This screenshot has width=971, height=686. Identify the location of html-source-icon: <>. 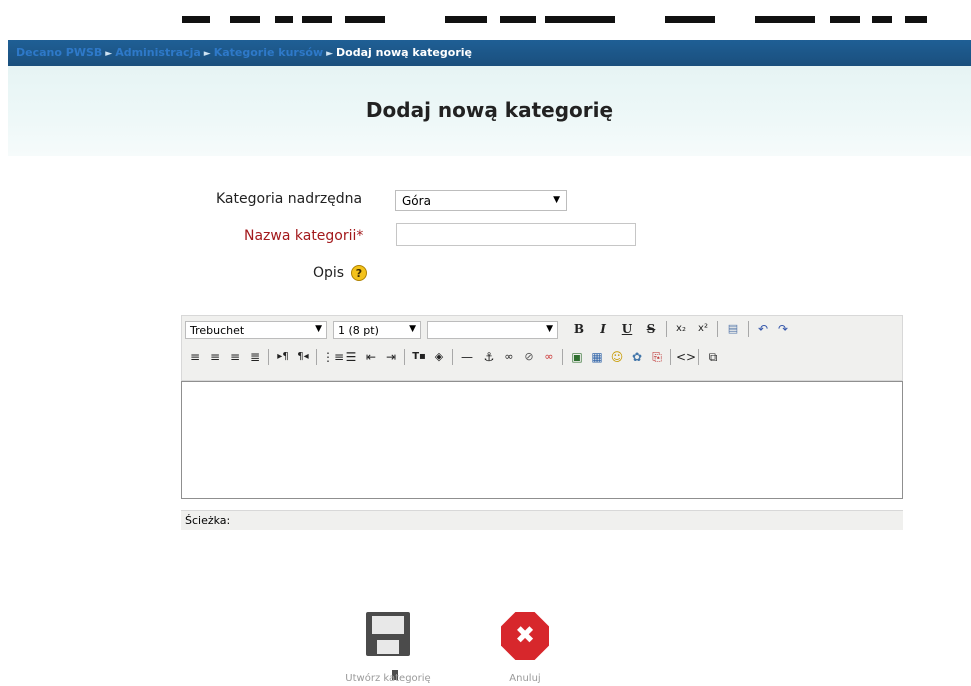
(686, 357).